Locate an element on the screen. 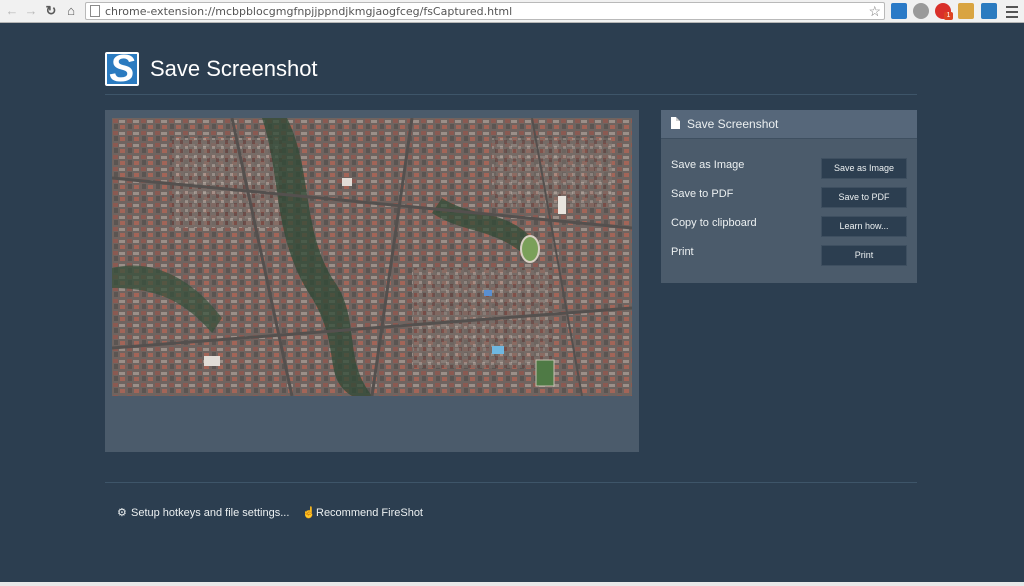  thumbs-up-icon: ☝ is located at coordinates (309, 513).